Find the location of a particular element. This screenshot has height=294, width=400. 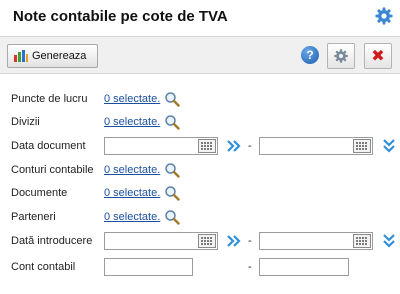

data-document-label: Data document is located at coordinates (48, 146).